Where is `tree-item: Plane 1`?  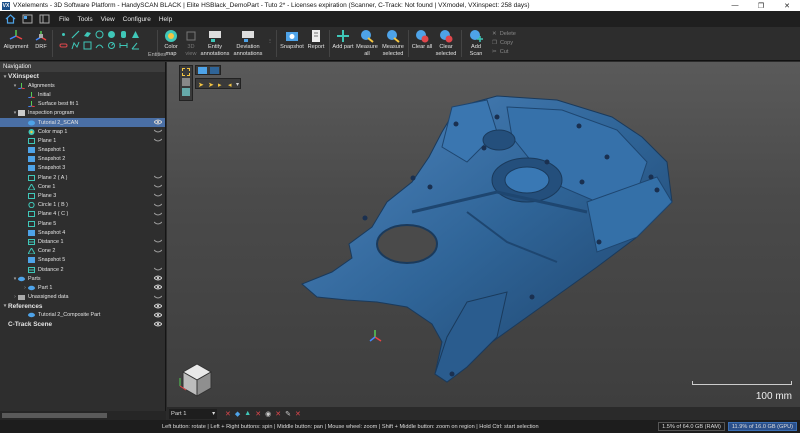
tree-item: Plane 1 is located at coordinates (82, 140).